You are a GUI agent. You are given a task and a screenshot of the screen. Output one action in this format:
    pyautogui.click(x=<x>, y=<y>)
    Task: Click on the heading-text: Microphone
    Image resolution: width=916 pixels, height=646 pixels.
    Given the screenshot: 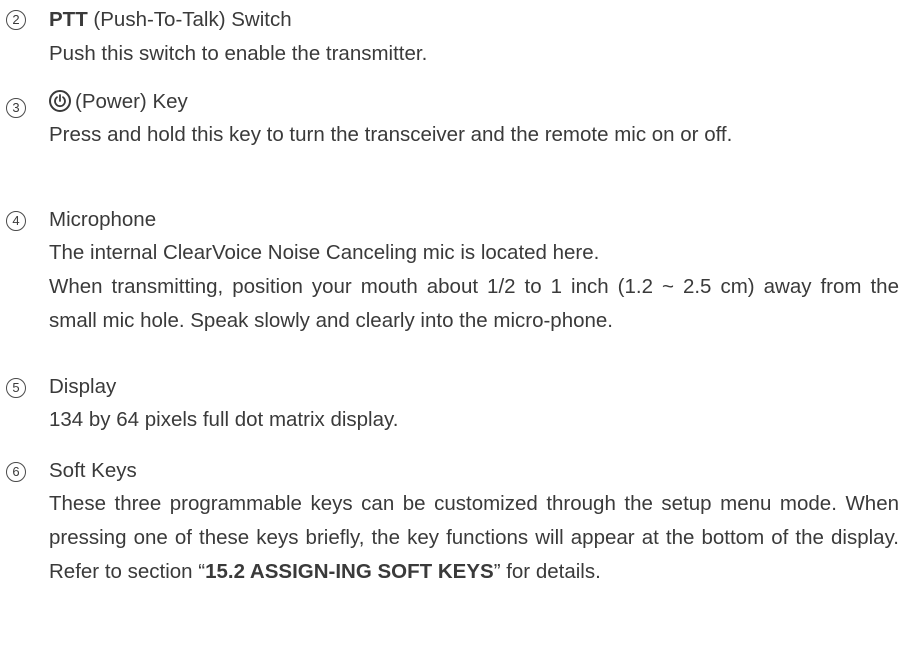 What is the action you would take?
    pyautogui.click(x=103, y=219)
    